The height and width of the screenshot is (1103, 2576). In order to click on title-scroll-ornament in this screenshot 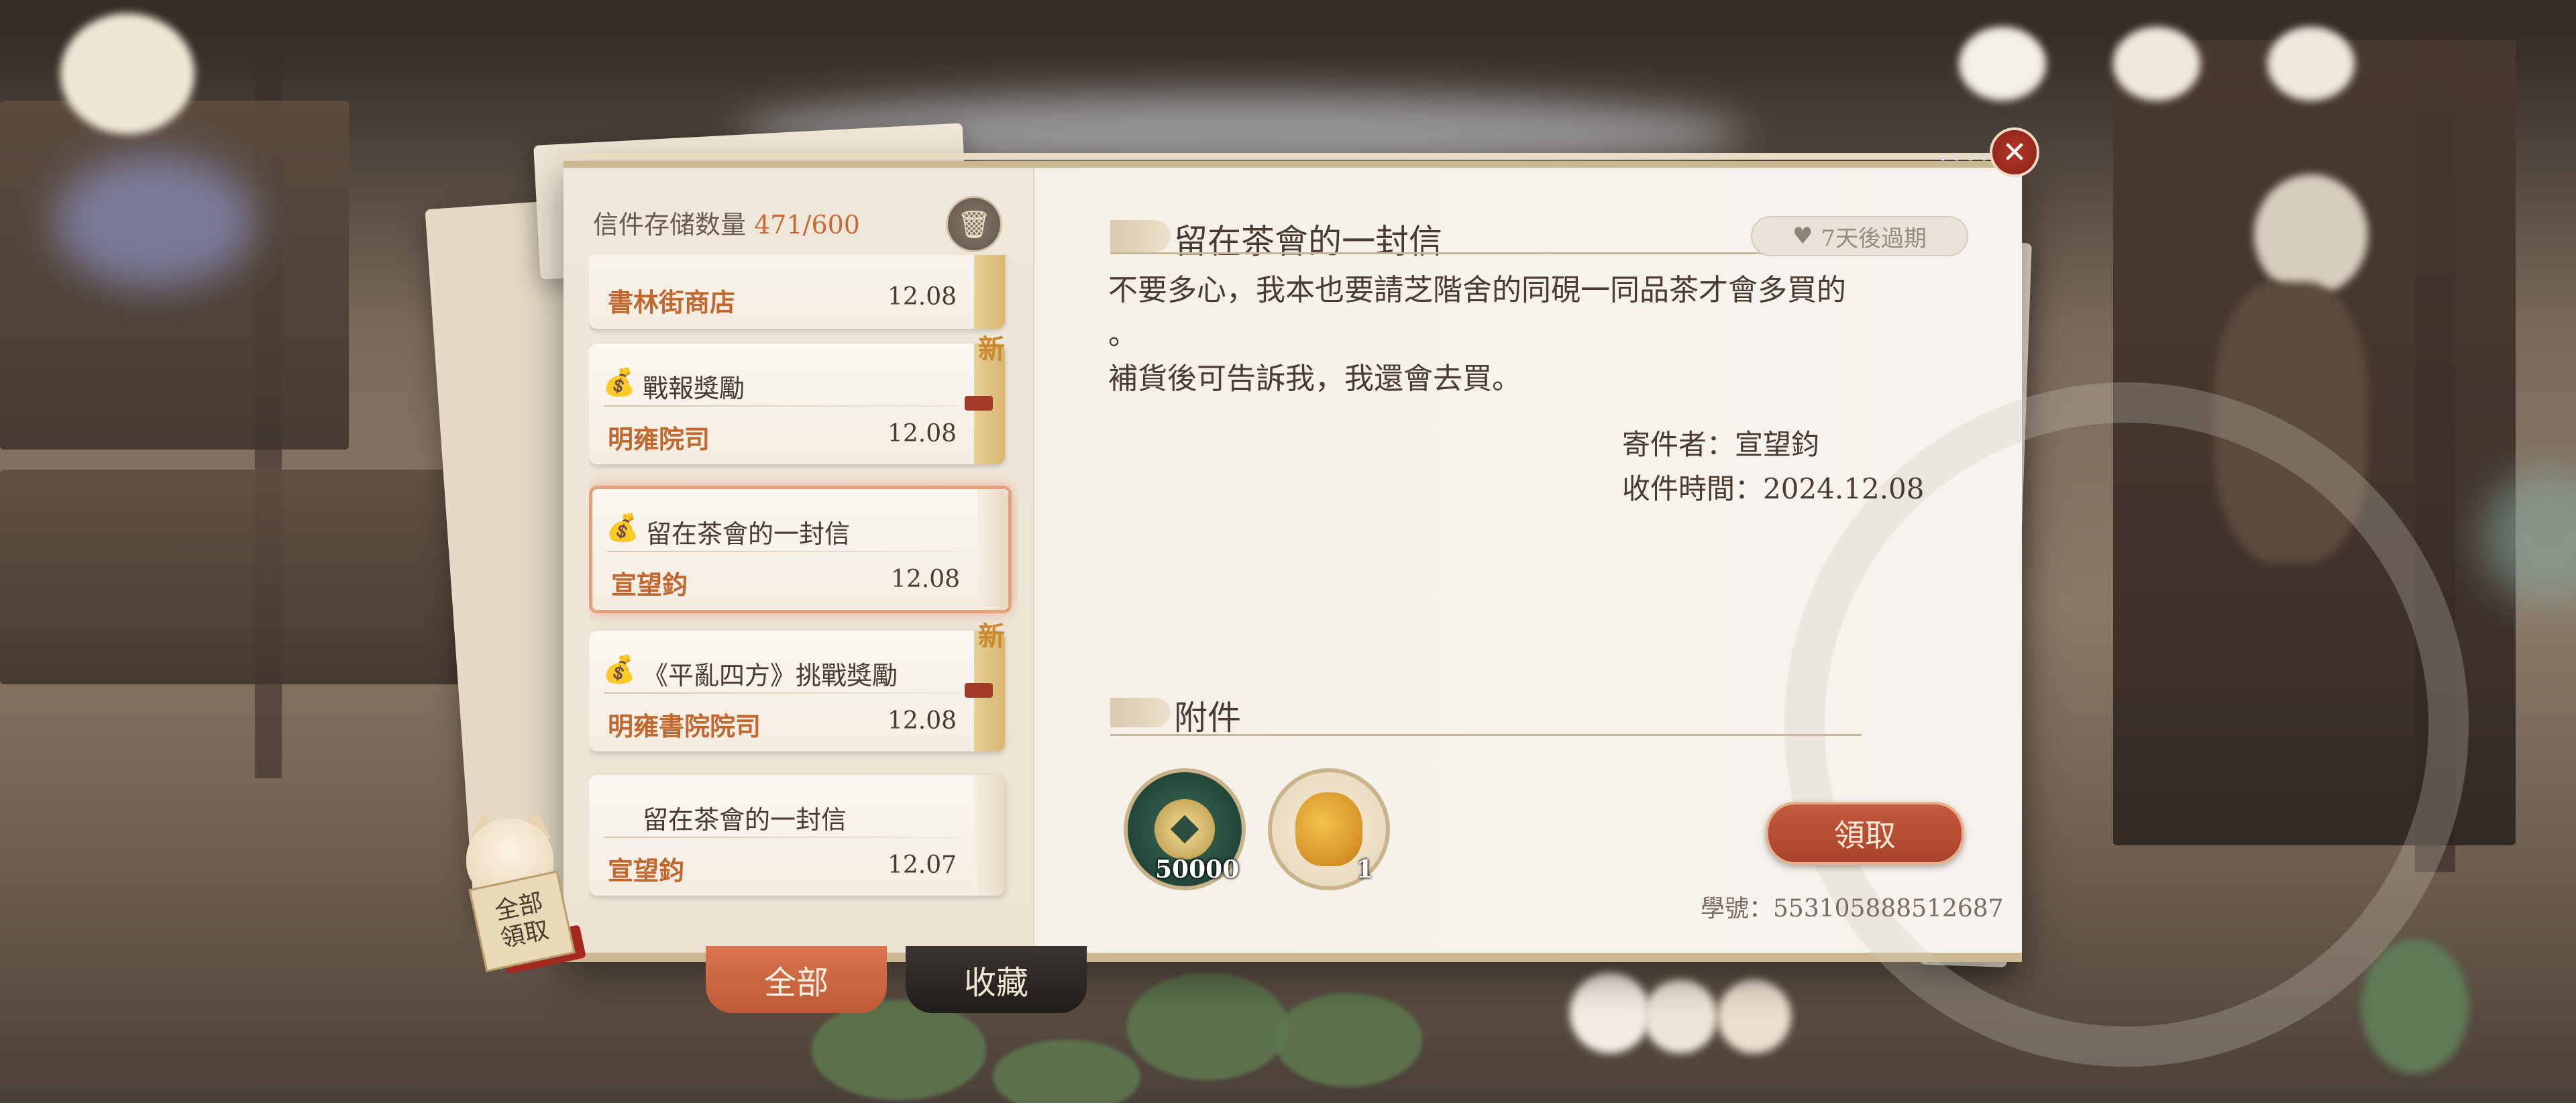, I will do `click(1140, 236)`.